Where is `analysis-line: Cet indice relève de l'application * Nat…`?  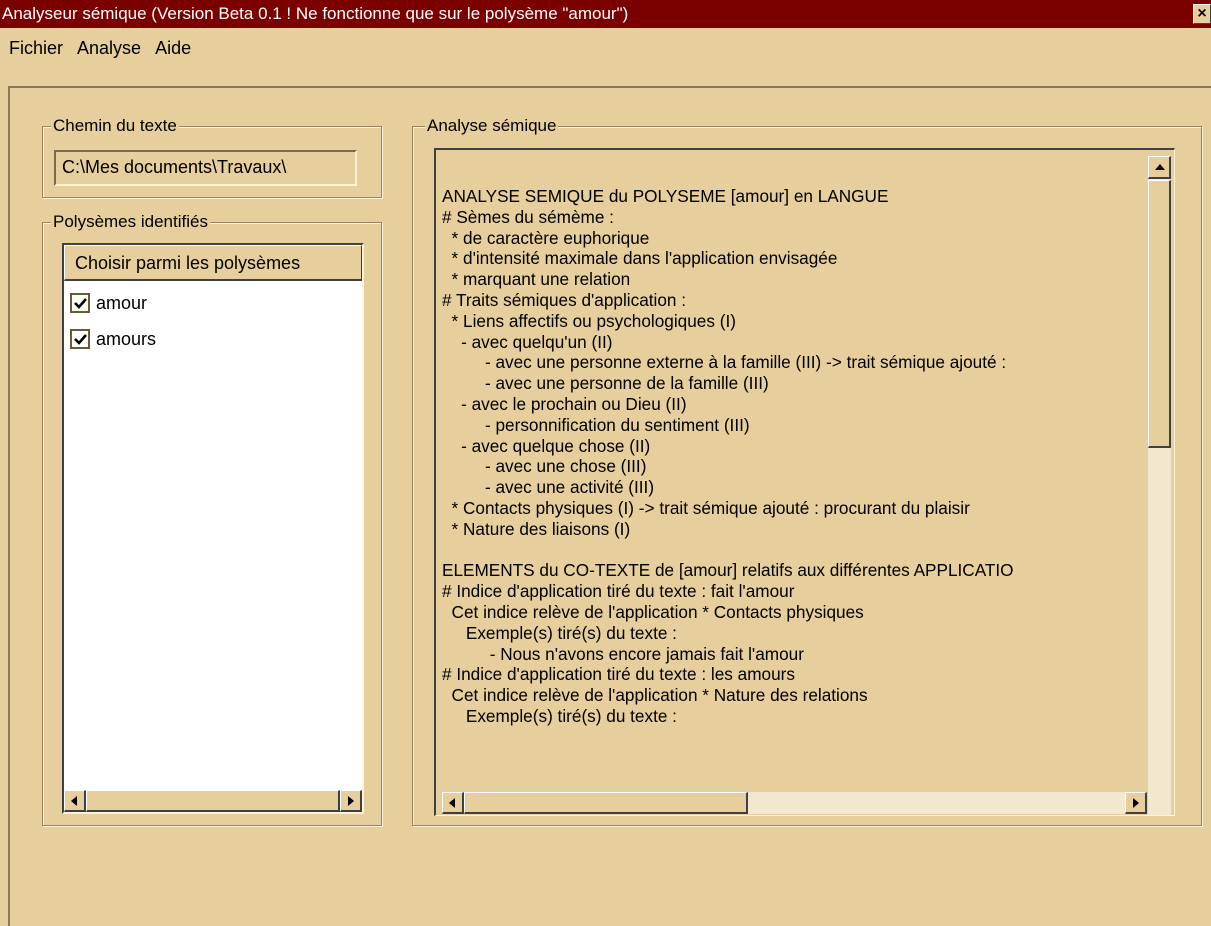 analysis-line: Cet indice relève de l'application * Nat… is located at coordinates (655, 695).